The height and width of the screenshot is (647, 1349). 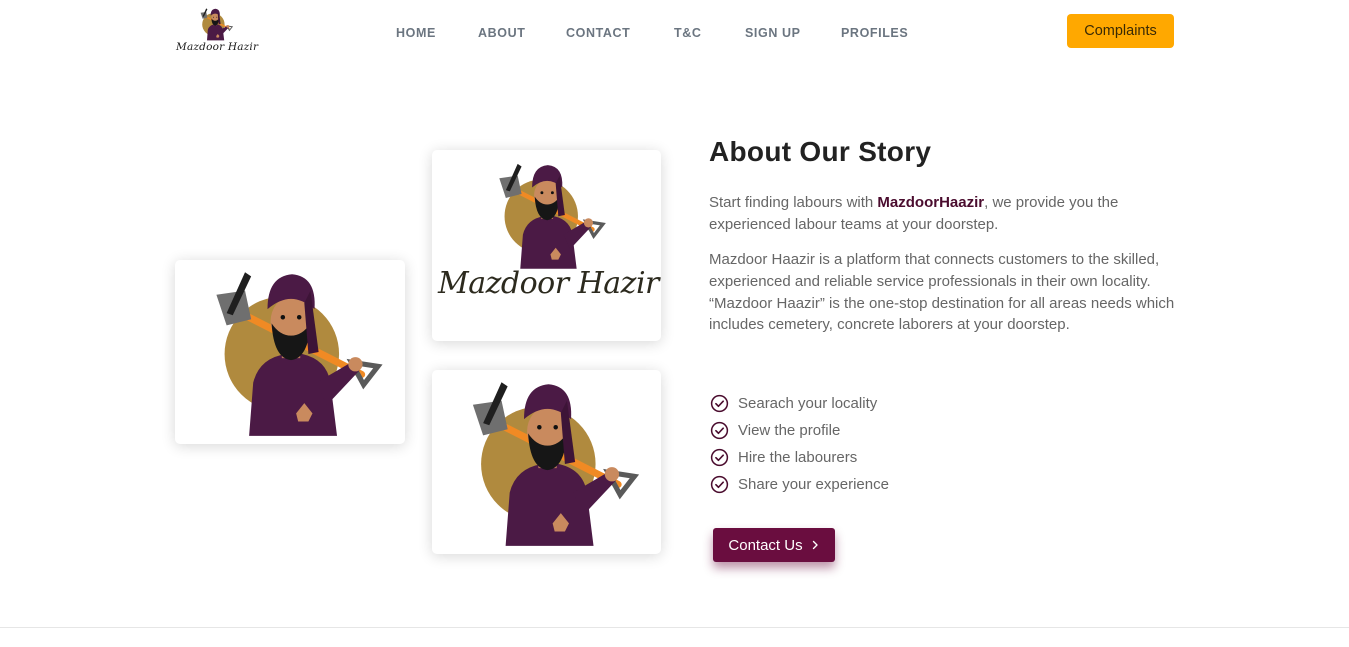 What do you see at coordinates (931, 202) in the screenshot?
I see `intro-brand-name: MazdoorHaazir` at bounding box center [931, 202].